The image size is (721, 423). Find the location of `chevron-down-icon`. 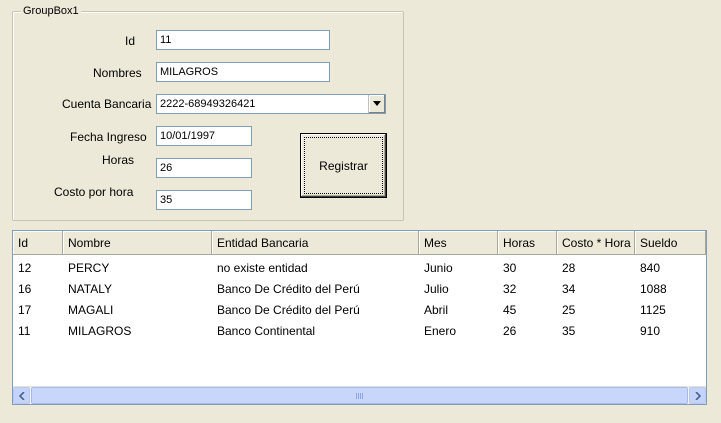

chevron-down-icon is located at coordinates (377, 103).